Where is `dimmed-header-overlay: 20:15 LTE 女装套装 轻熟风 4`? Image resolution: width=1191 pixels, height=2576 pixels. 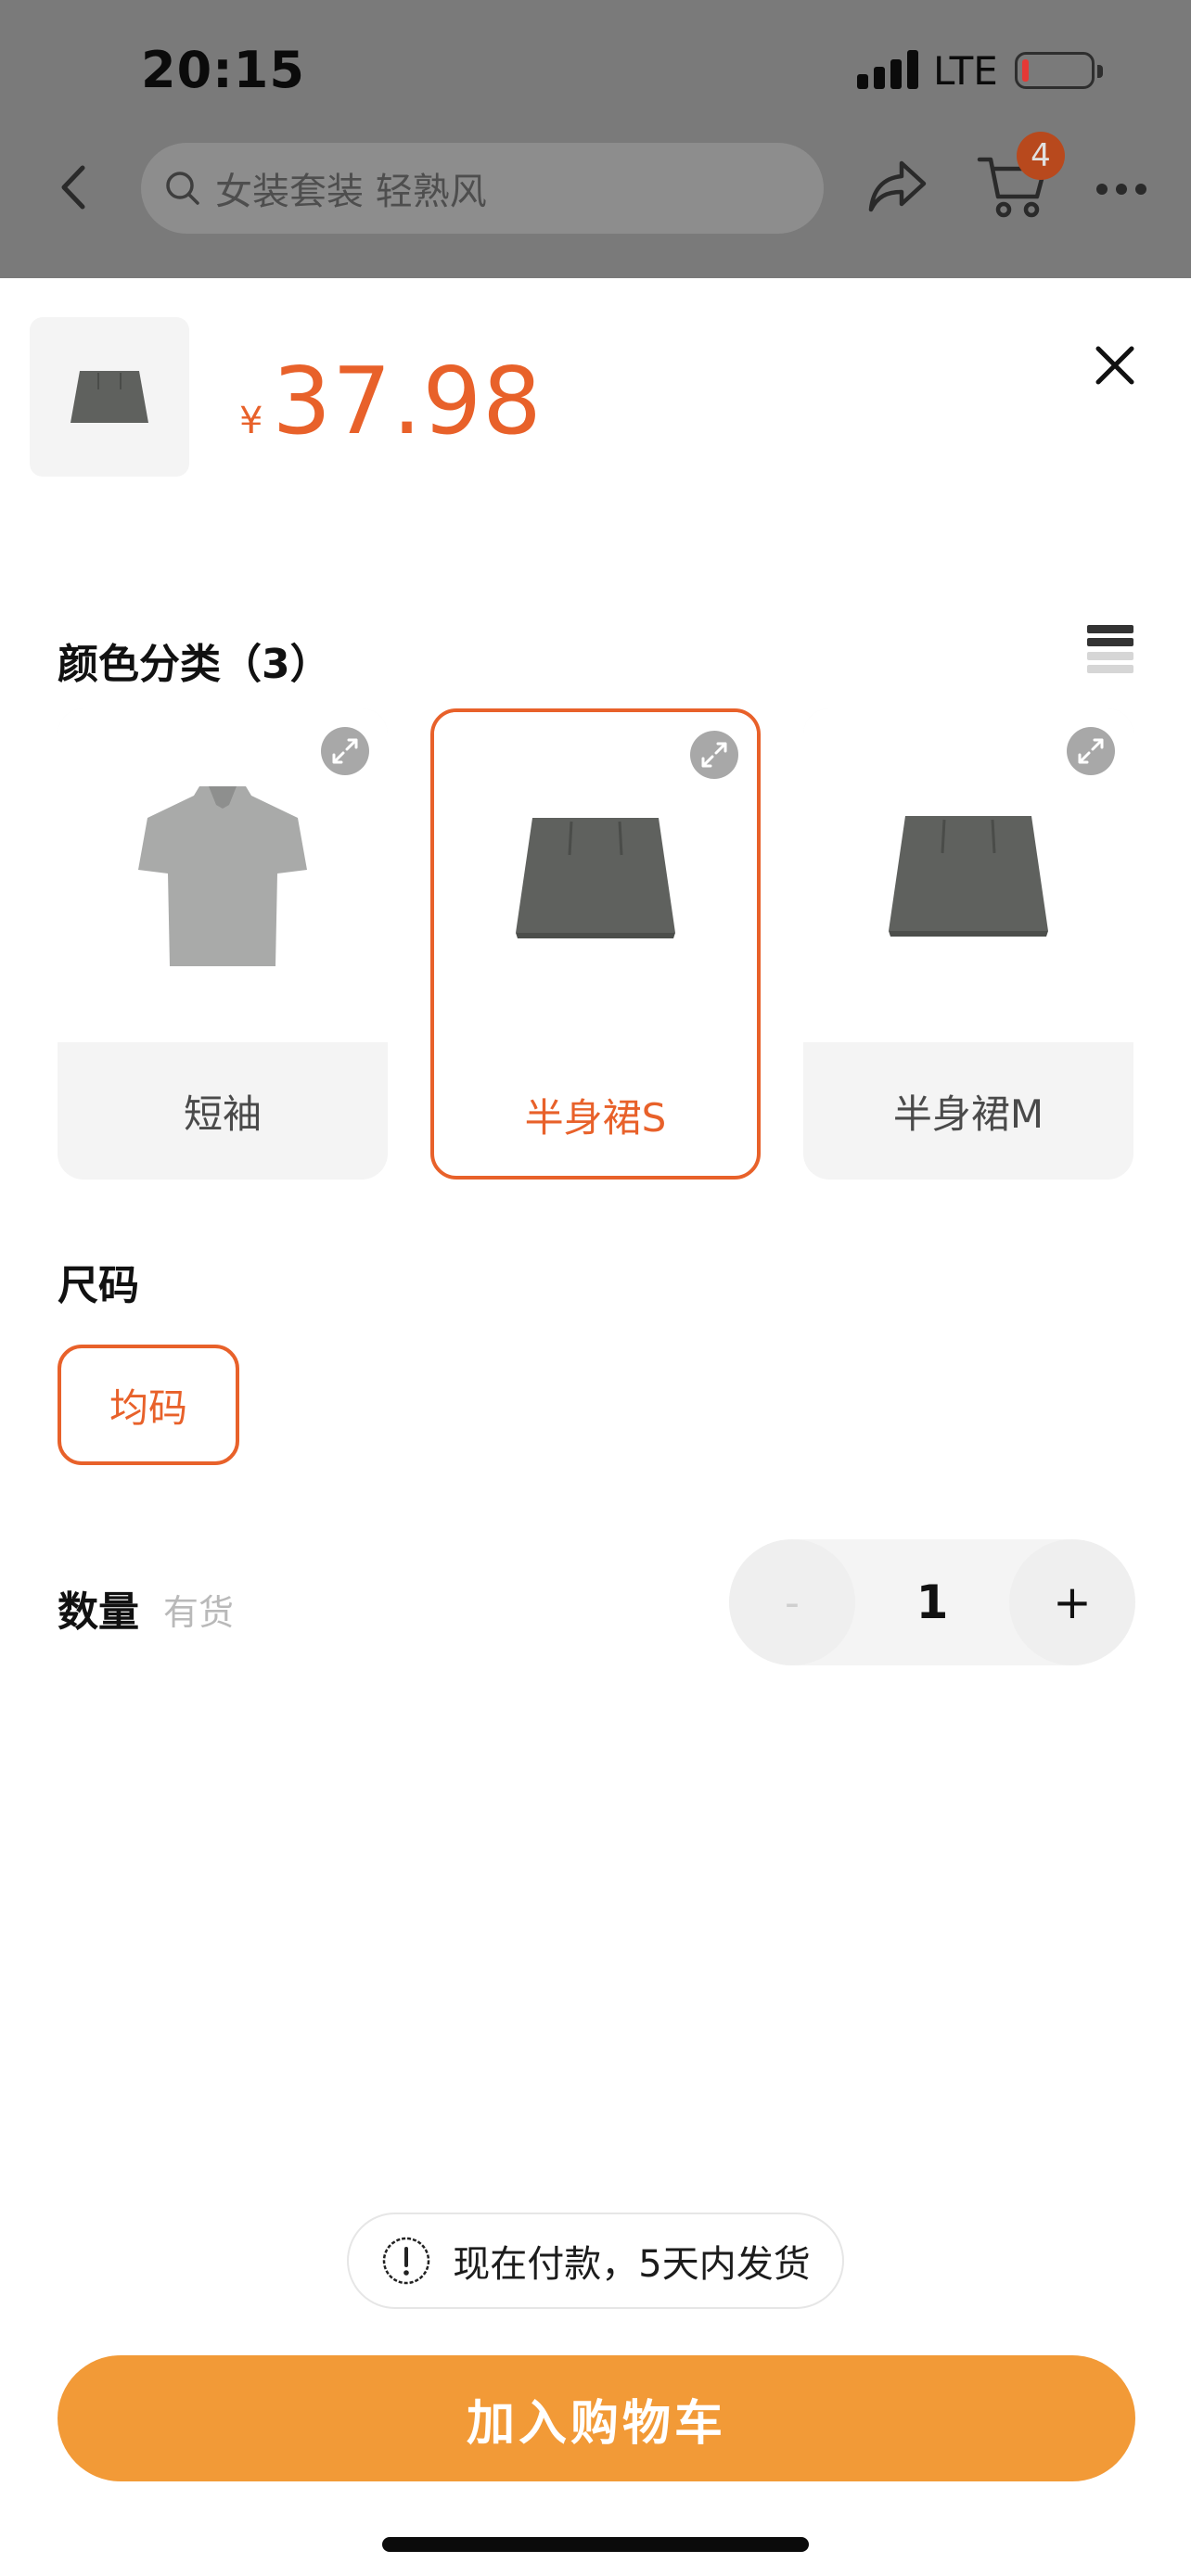
dimmed-header-overlay: 20:15 LTE 女装套装 轻熟风 4 is located at coordinates (595, 139).